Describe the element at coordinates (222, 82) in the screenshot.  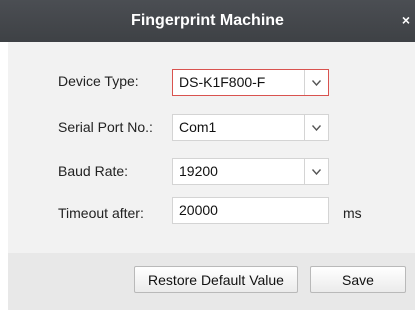
I see `device-type-value: DS-K1F800-F` at that location.